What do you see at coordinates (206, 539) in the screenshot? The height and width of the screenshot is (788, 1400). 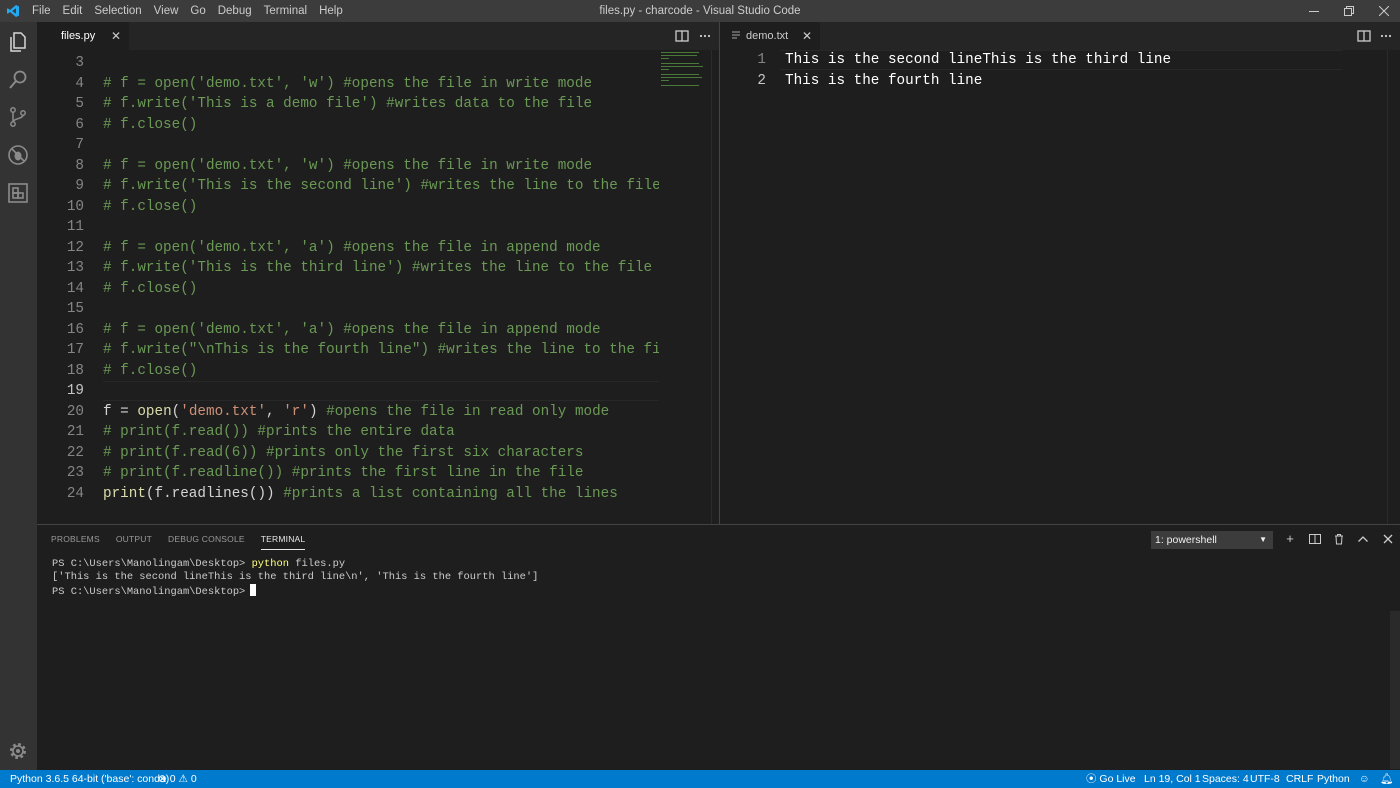 I see `panel-tab-debug-console: DEBUG CONSOLE` at bounding box center [206, 539].